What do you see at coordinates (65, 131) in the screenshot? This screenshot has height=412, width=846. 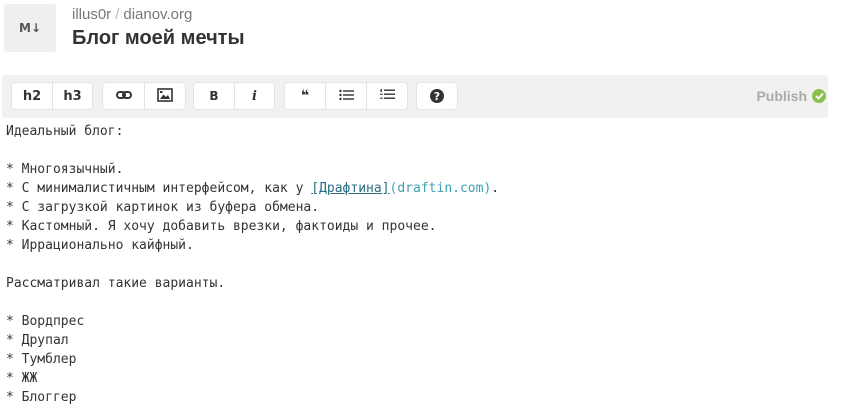 I see `editor-line: Идеальный блог:` at bounding box center [65, 131].